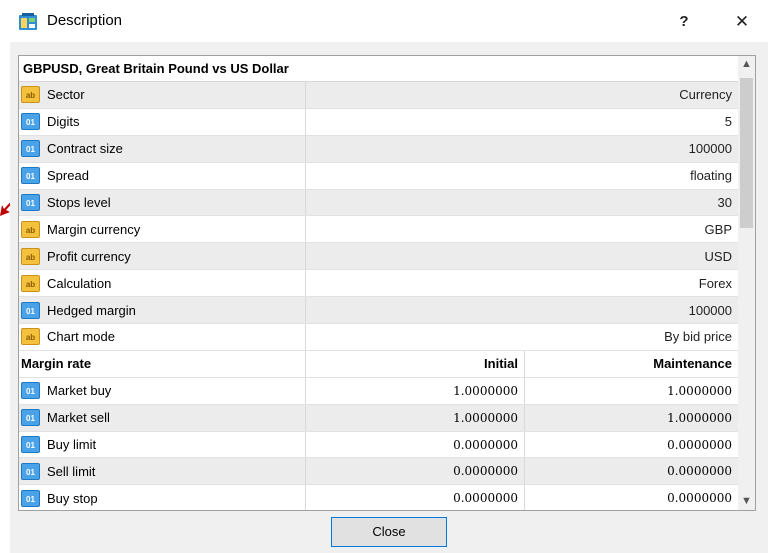 This screenshot has height=553, width=768. What do you see at coordinates (162, 256) in the screenshot?
I see `property-name-cell: ab Profit currency` at bounding box center [162, 256].